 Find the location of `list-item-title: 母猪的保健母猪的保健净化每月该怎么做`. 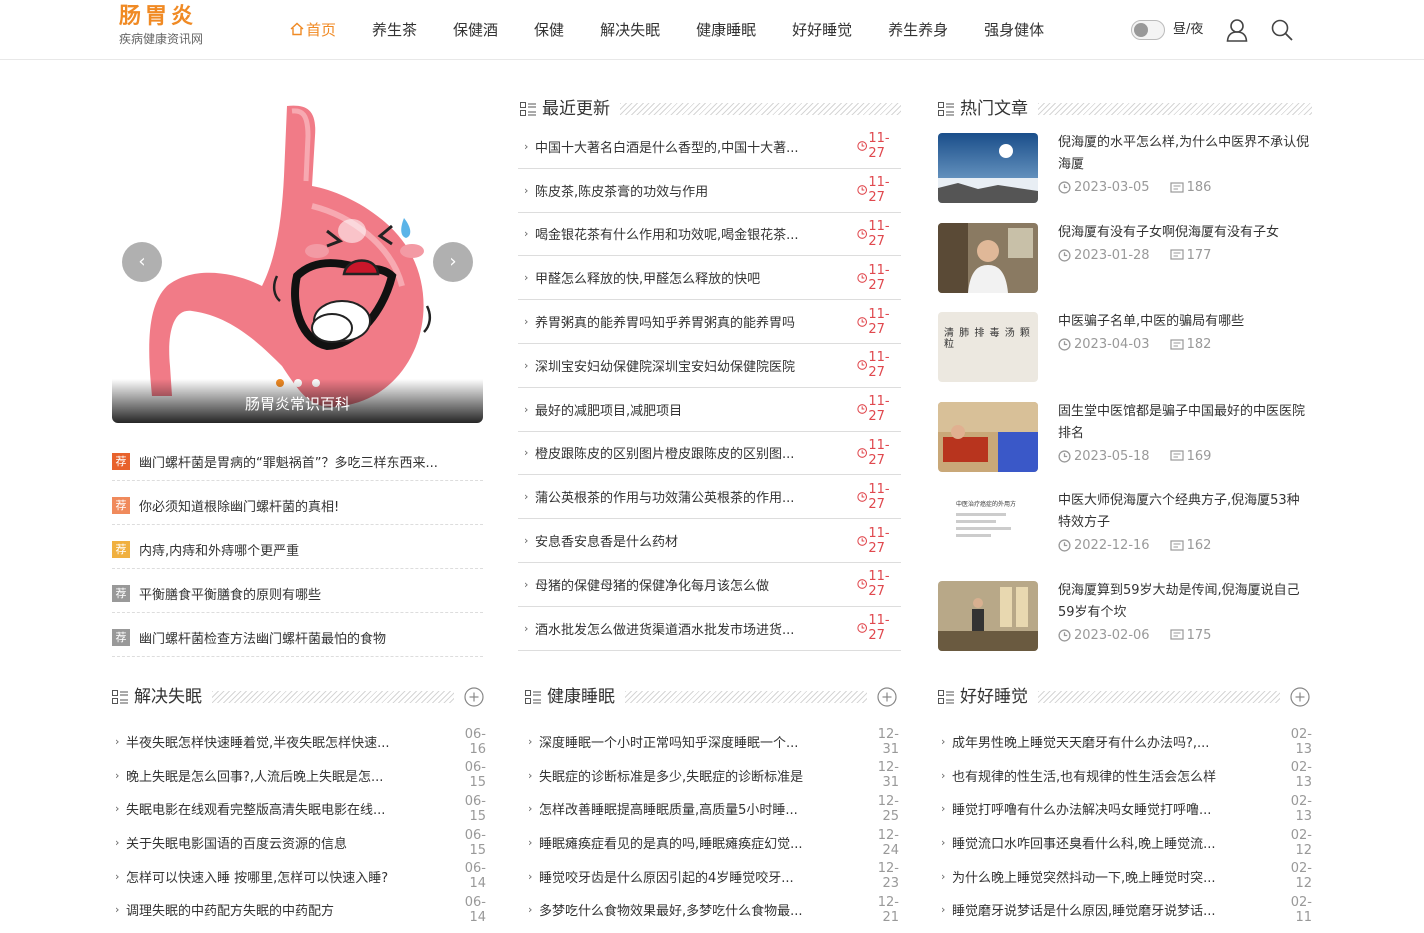

list-item-title: 母猪的保健母猪的保健净化每月该怎么做 is located at coordinates (683, 584).